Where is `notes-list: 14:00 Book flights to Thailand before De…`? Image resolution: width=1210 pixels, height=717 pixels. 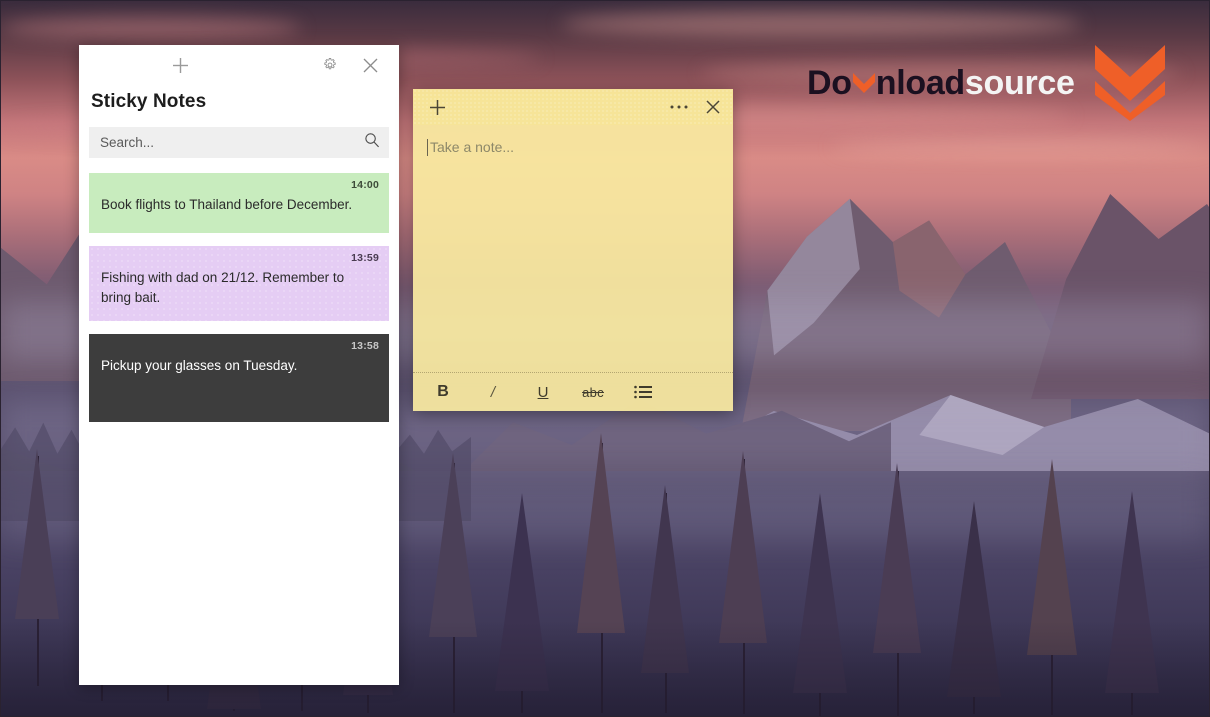 notes-list: 14:00 Book flights to Thailand before De… is located at coordinates (239, 298).